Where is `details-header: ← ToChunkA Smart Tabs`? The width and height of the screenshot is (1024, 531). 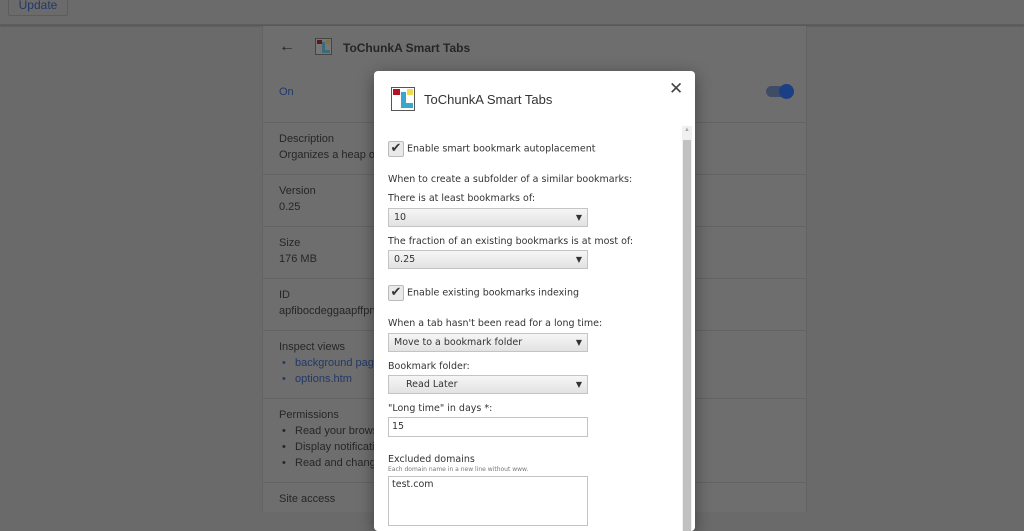 details-header: ← ToChunkA Smart Tabs is located at coordinates (534, 49).